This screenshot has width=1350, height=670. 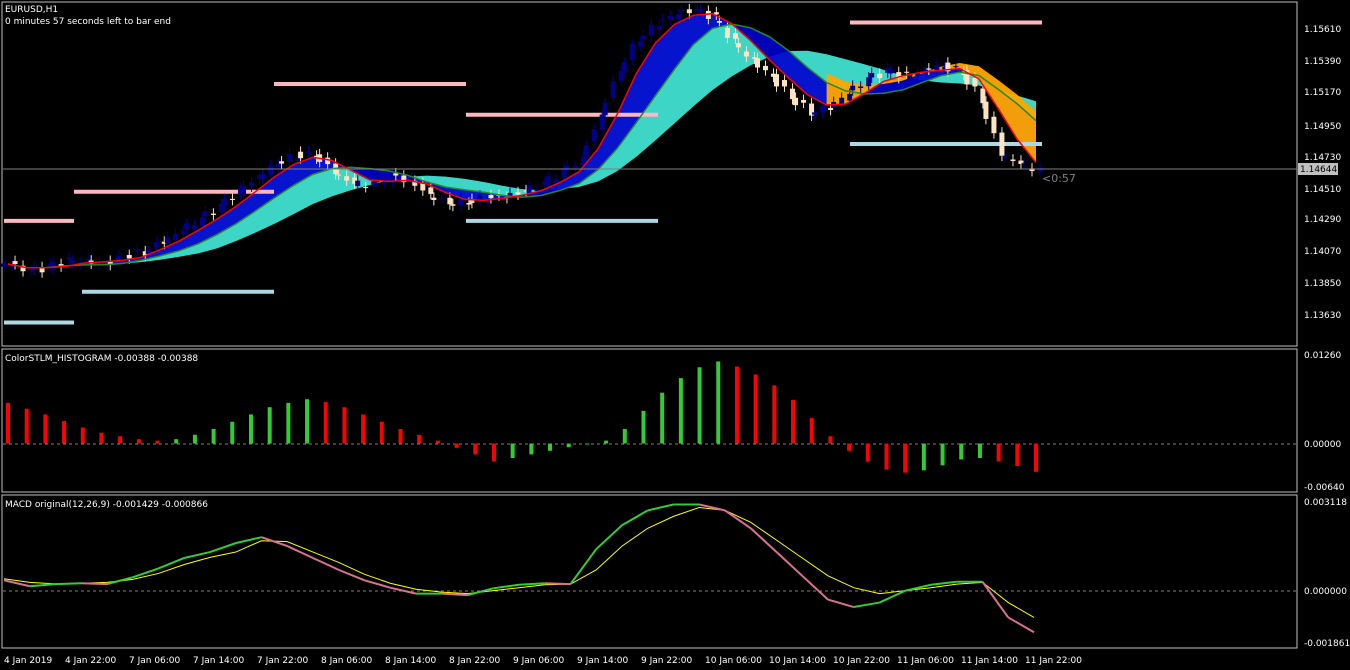 What do you see at coordinates (1322, 93) in the screenshot?
I see `price-tick: 1.15170` at bounding box center [1322, 93].